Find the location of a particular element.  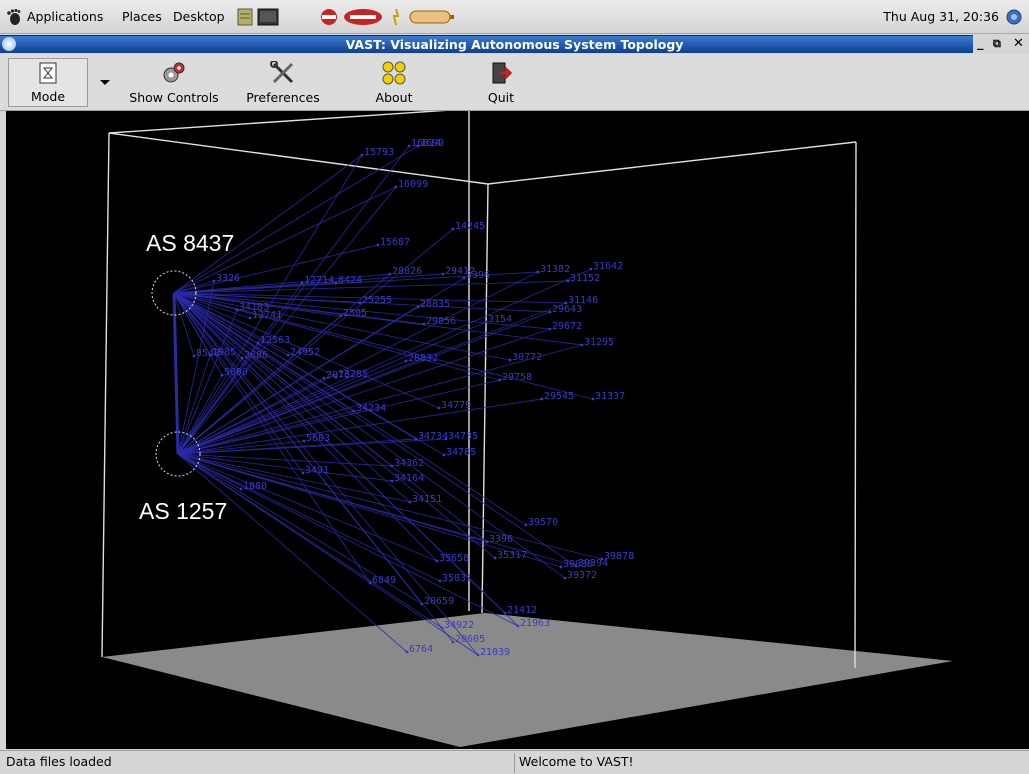

battery-launcher-icon is located at coordinates (432, 17).